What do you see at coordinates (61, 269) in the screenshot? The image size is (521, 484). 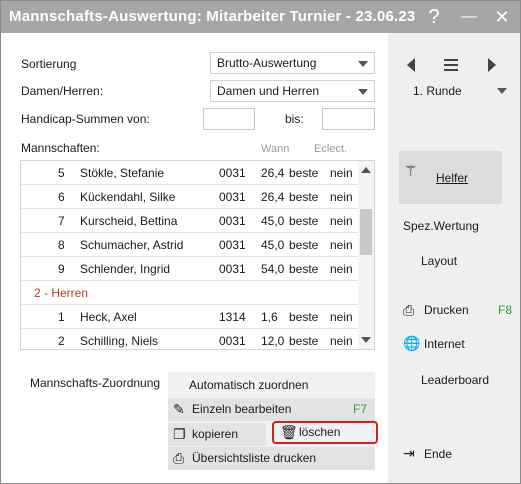 I see `row-number: 9` at bounding box center [61, 269].